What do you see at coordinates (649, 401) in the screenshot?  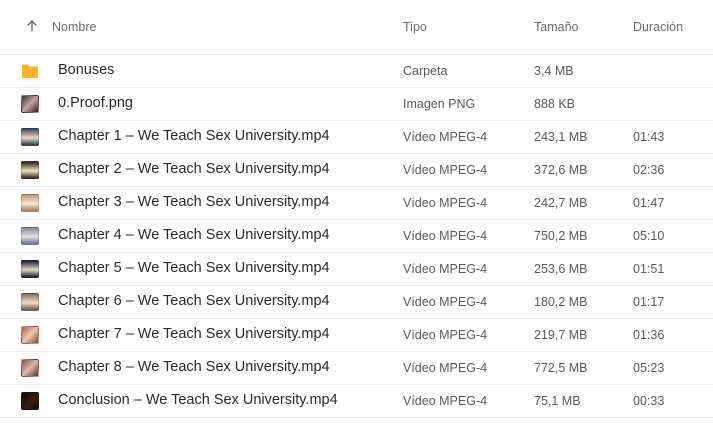 I see `file-duration: 00:33` at bounding box center [649, 401].